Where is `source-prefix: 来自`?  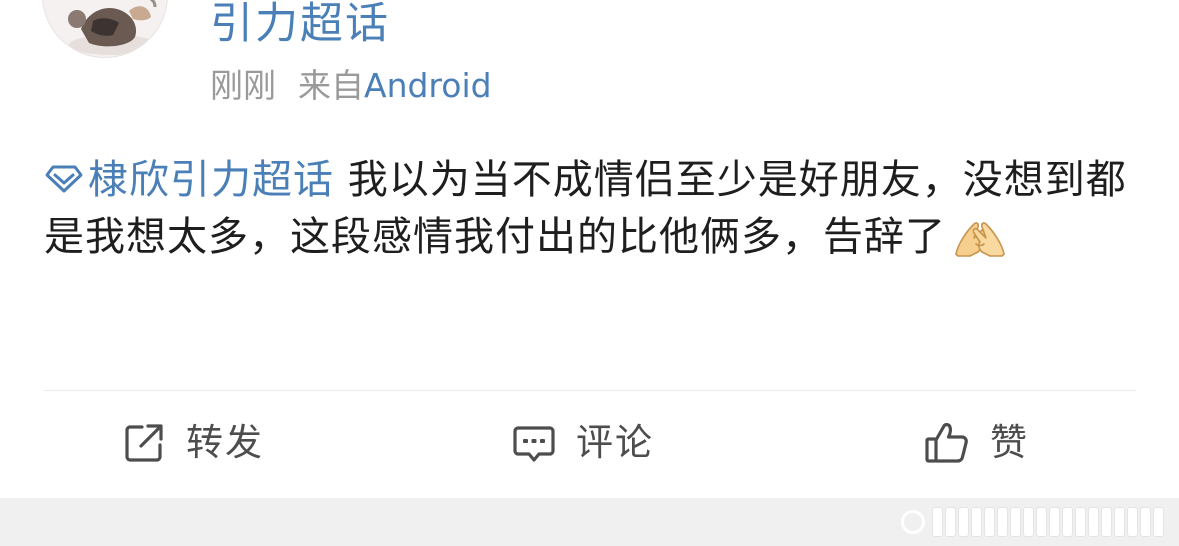
source-prefix: 来自 is located at coordinates (331, 85).